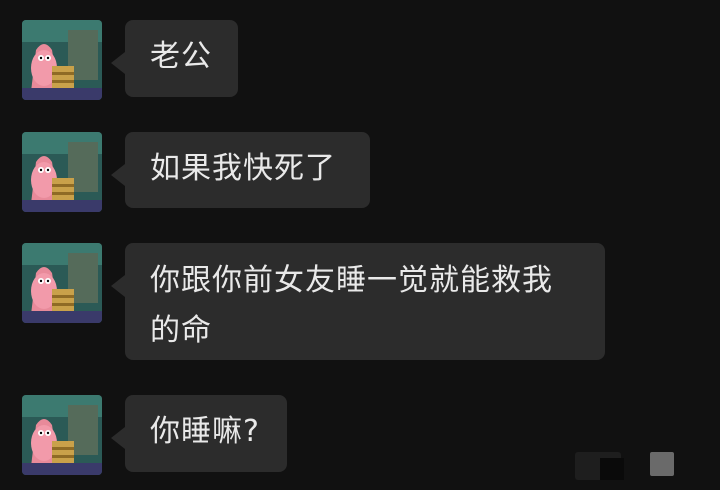  I want to click on message-bubble: 你睡嘛?, so click(199, 433).